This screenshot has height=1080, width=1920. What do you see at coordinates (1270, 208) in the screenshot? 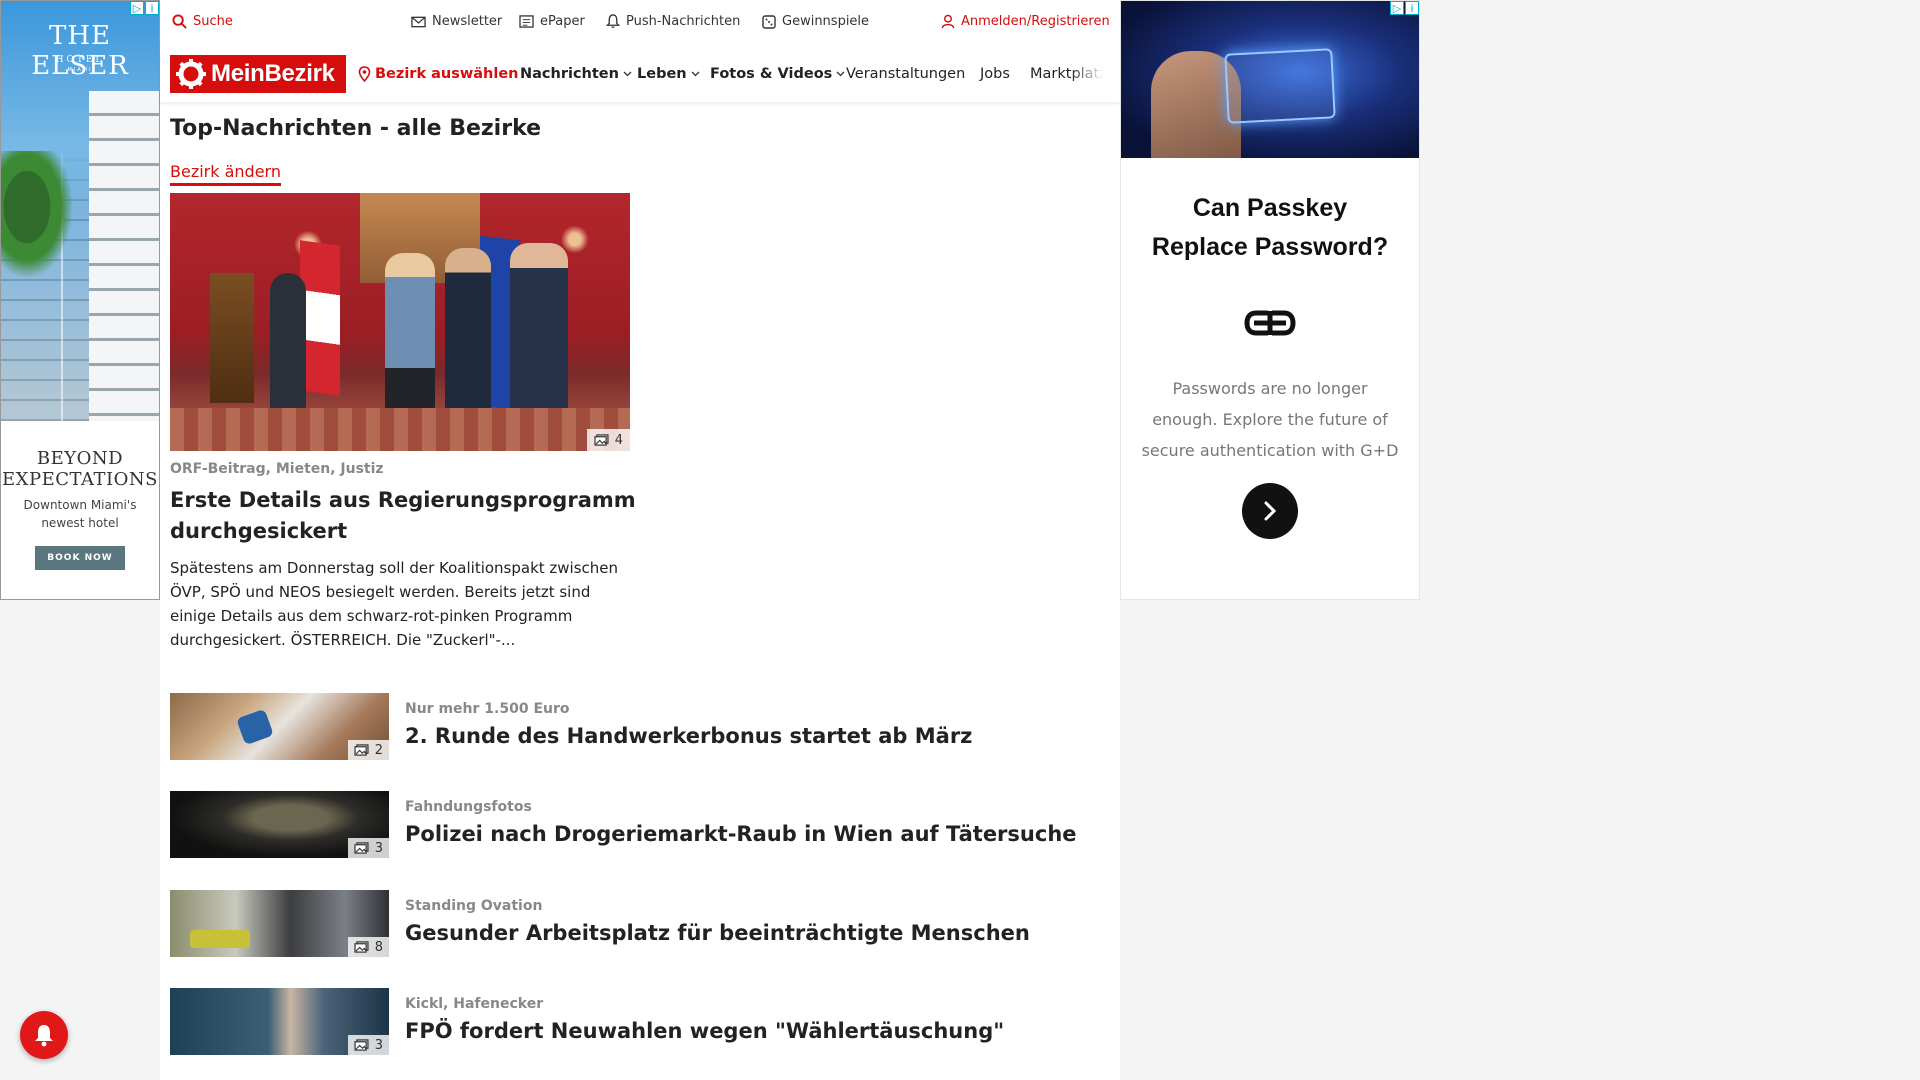
I see `ad-headline-line1: Can Passkey` at bounding box center [1270, 208].